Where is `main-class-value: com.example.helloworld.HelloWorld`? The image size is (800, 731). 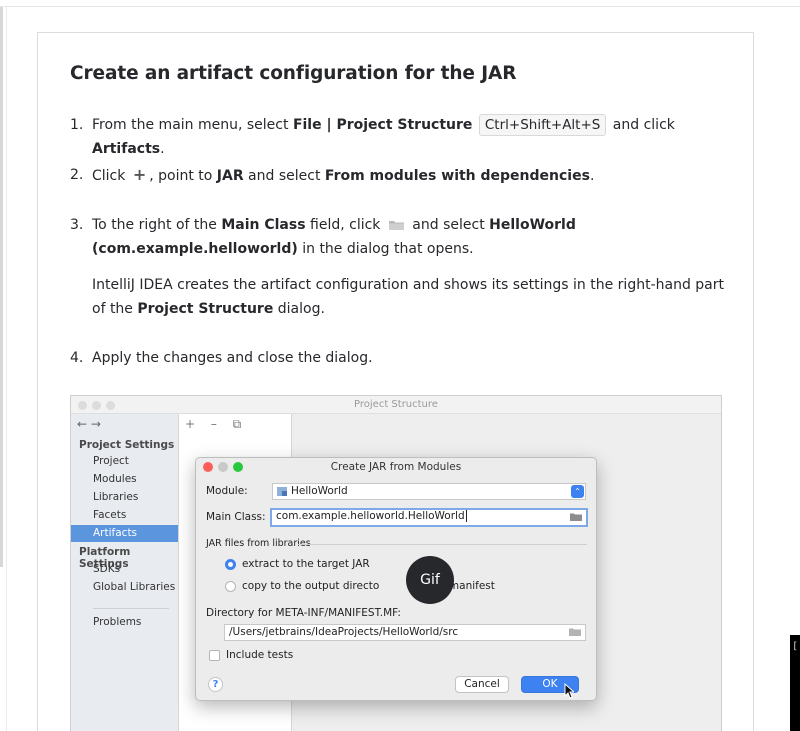 main-class-value: com.example.helloworld.HelloWorld is located at coordinates (370, 516).